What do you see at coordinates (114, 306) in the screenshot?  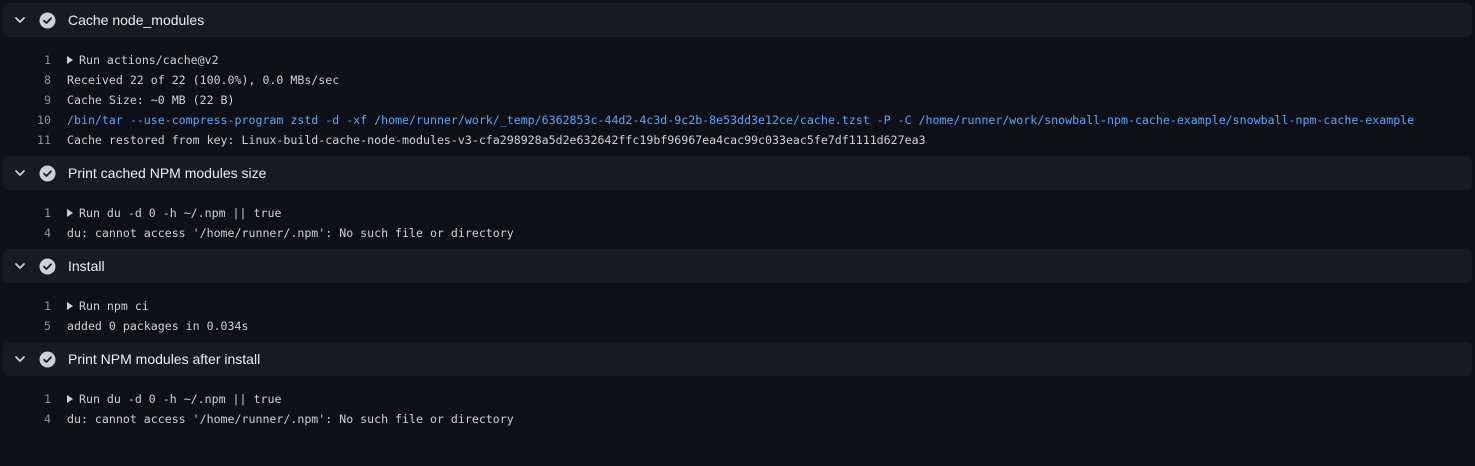 I see `log-text-content: Run npm ci` at bounding box center [114, 306].